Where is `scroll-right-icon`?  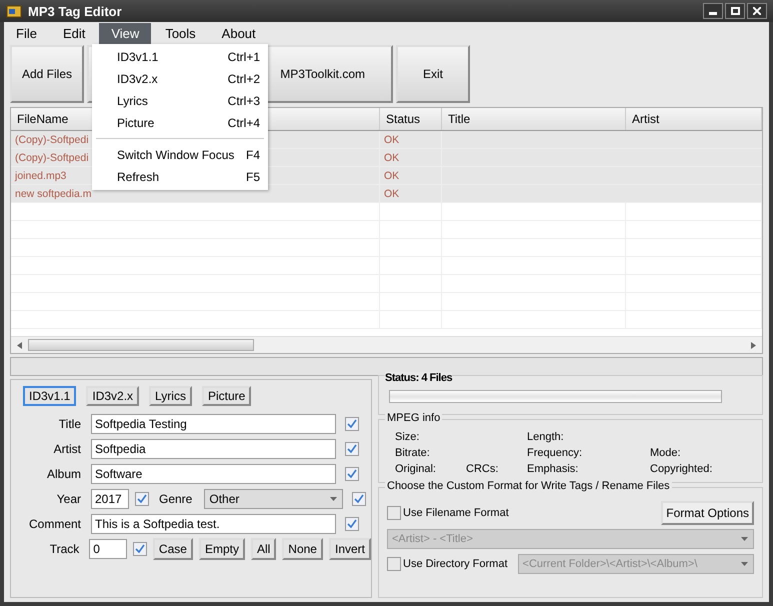 scroll-right-icon is located at coordinates (753, 345).